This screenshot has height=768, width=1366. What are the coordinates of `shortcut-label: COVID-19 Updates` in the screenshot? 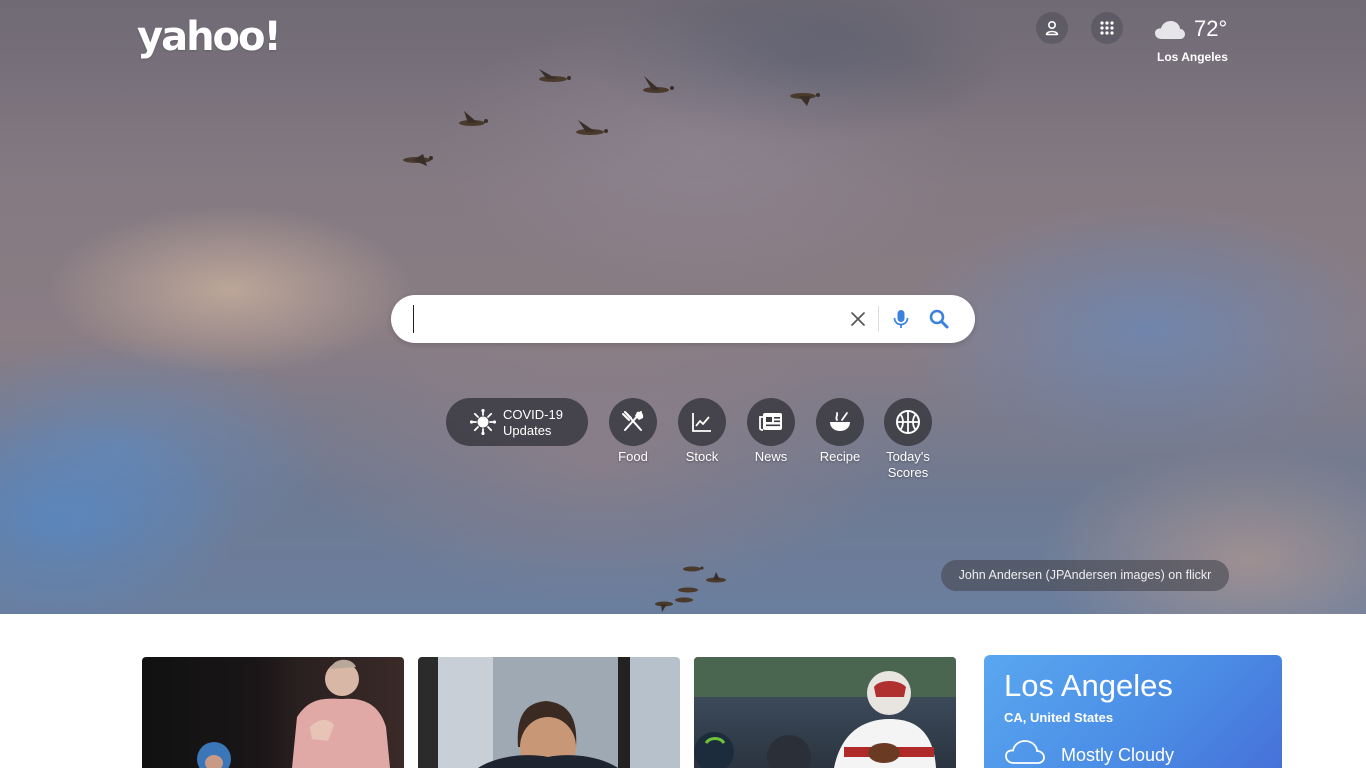 It's located at (533, 422).